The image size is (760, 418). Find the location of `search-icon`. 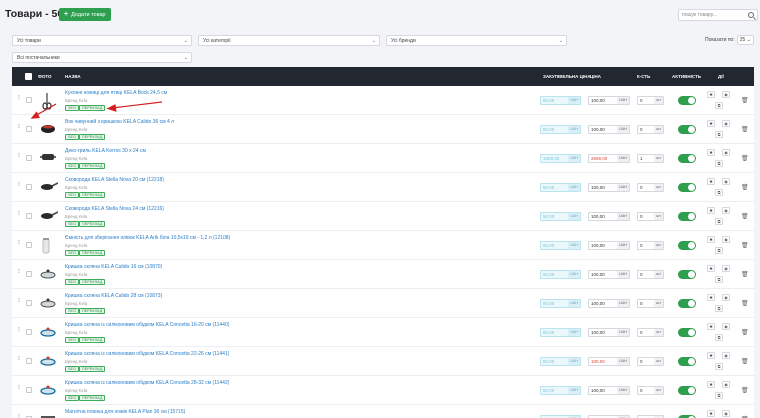

search-icon is located at coordinates (751, 15).